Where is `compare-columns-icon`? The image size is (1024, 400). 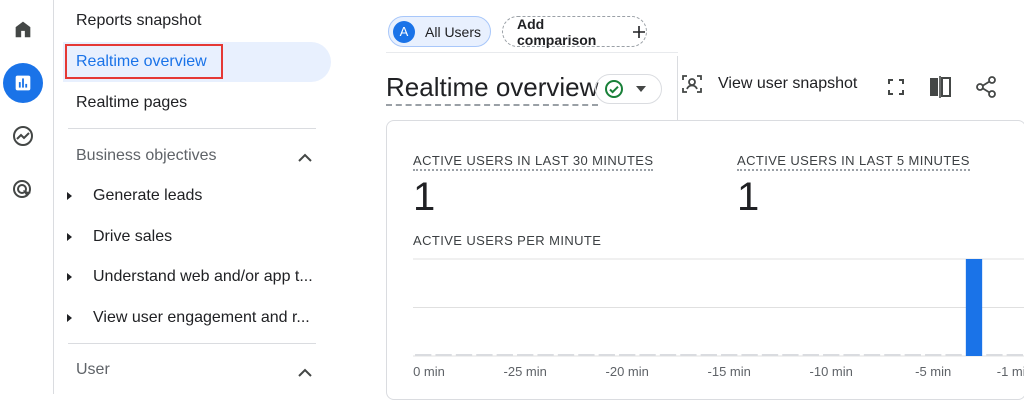 compare-columns-icon is located at coordinates (940, 87).